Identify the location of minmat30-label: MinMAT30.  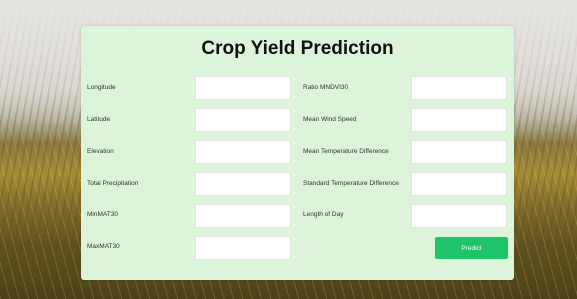
(102, 214).